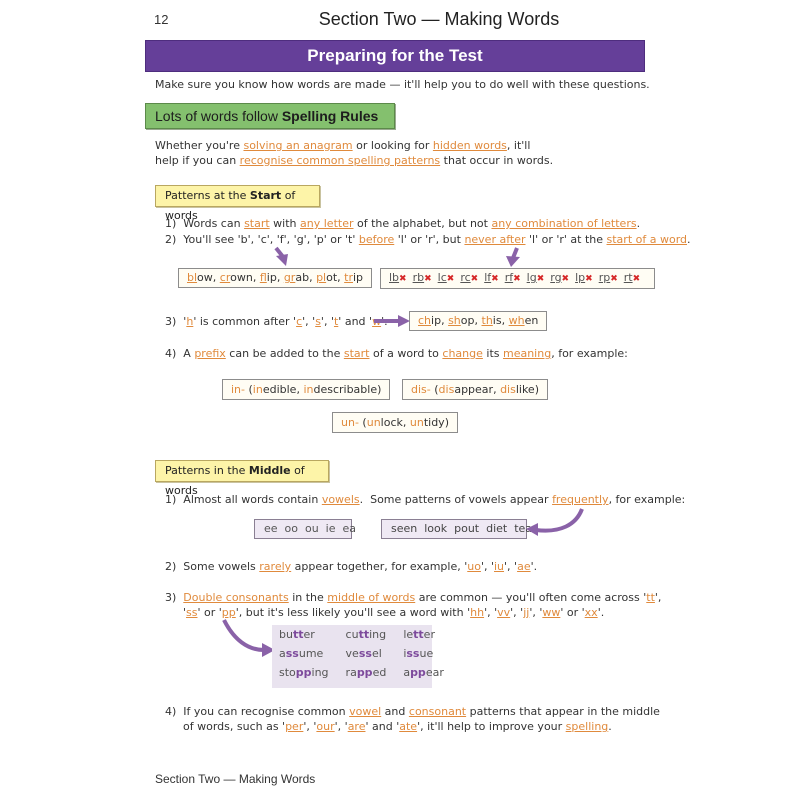 Image resolution: width=800 pixels, height=800 pixels. What do you see at coordinates (587, 726) in the screenshot?
I see `link-spelling: spelling` at bounding box center [587, 726].